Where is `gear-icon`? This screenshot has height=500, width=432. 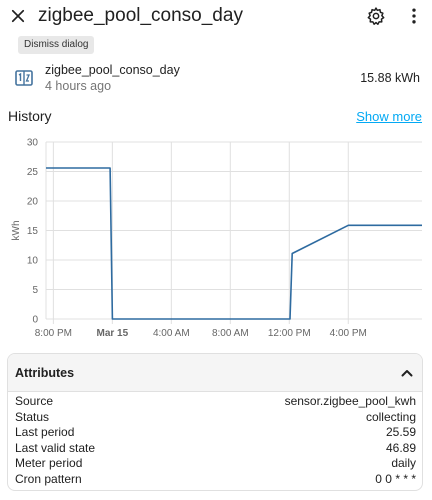 gear-icon is located at coordinates (376, 16).